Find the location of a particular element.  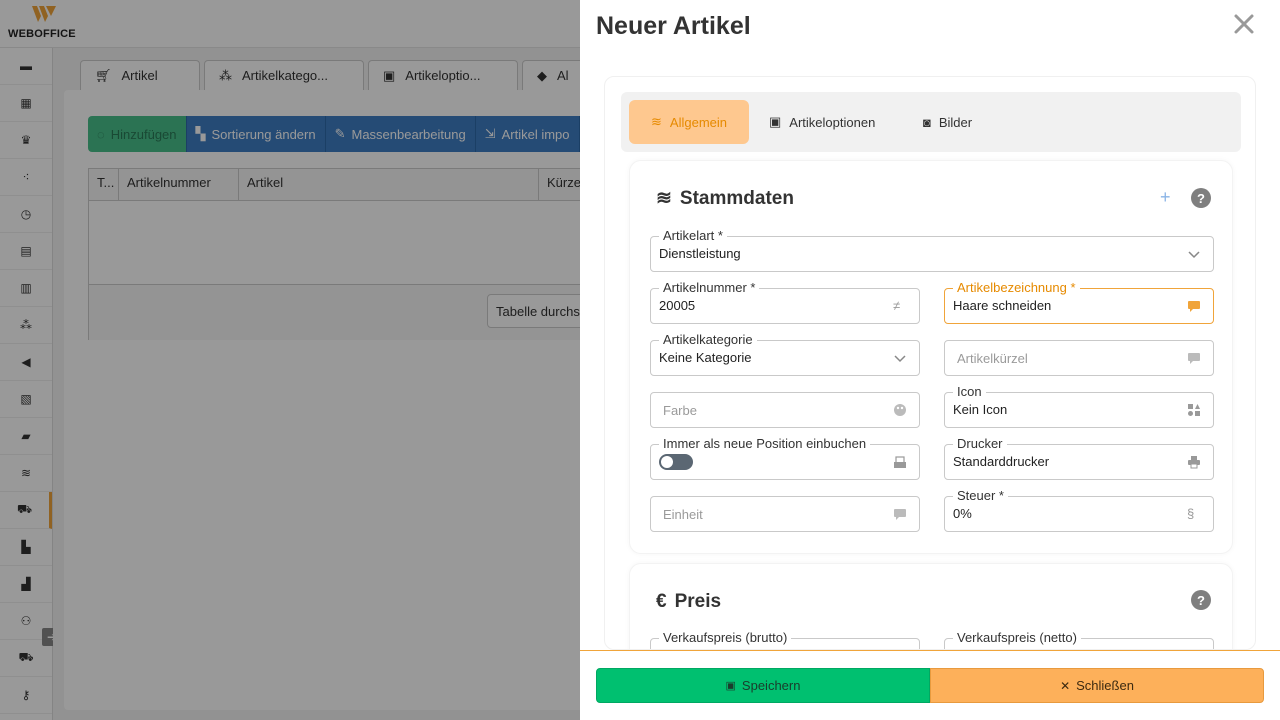

field-value: Dienstleistung is located at coordinates (700, 253).